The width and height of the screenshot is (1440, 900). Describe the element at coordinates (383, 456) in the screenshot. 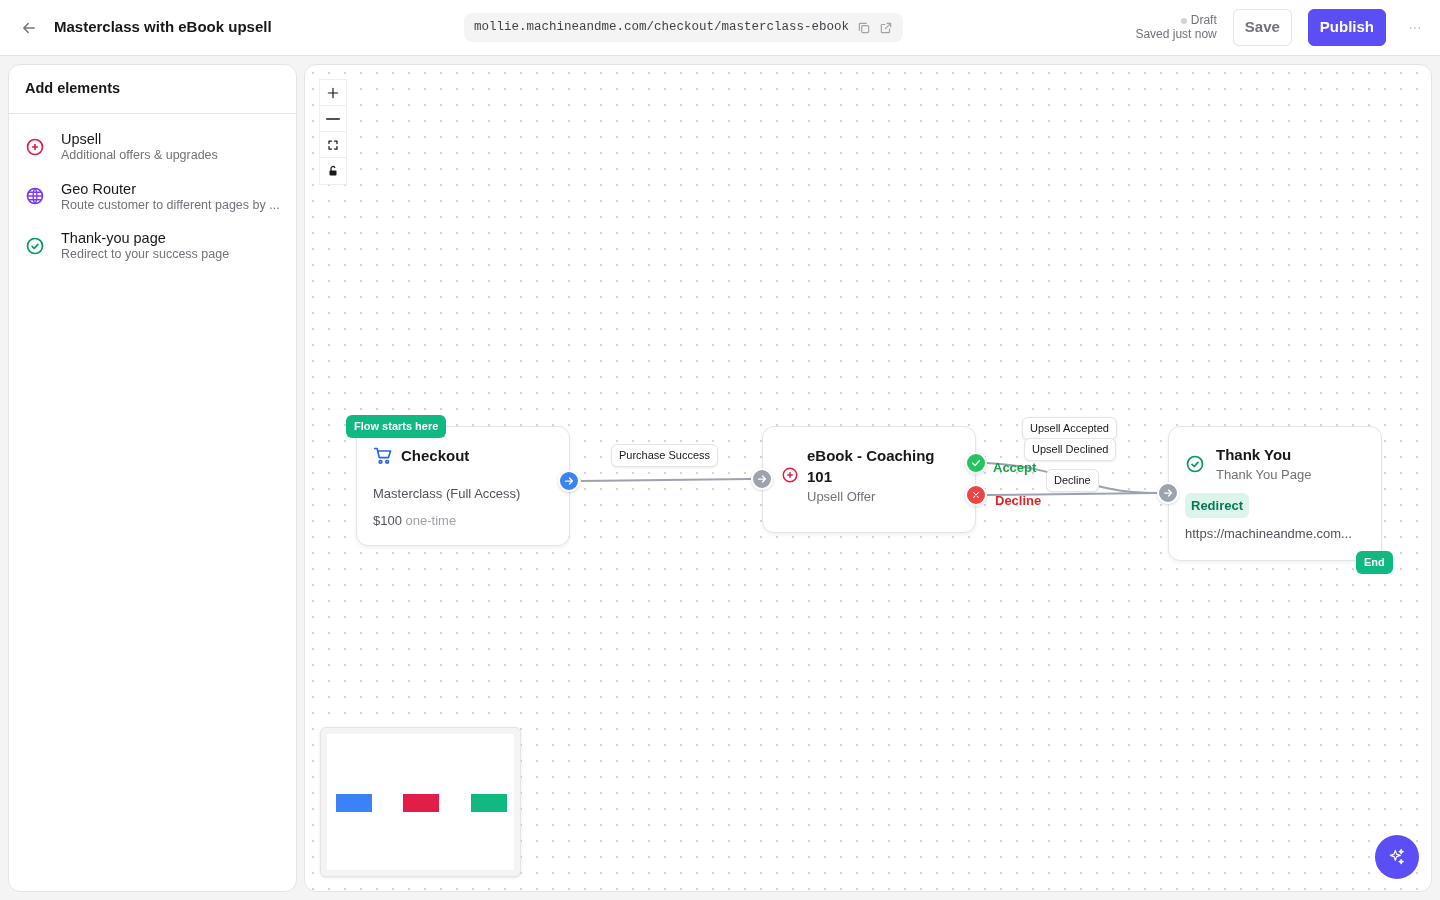

I see `cart-icon` at that location.